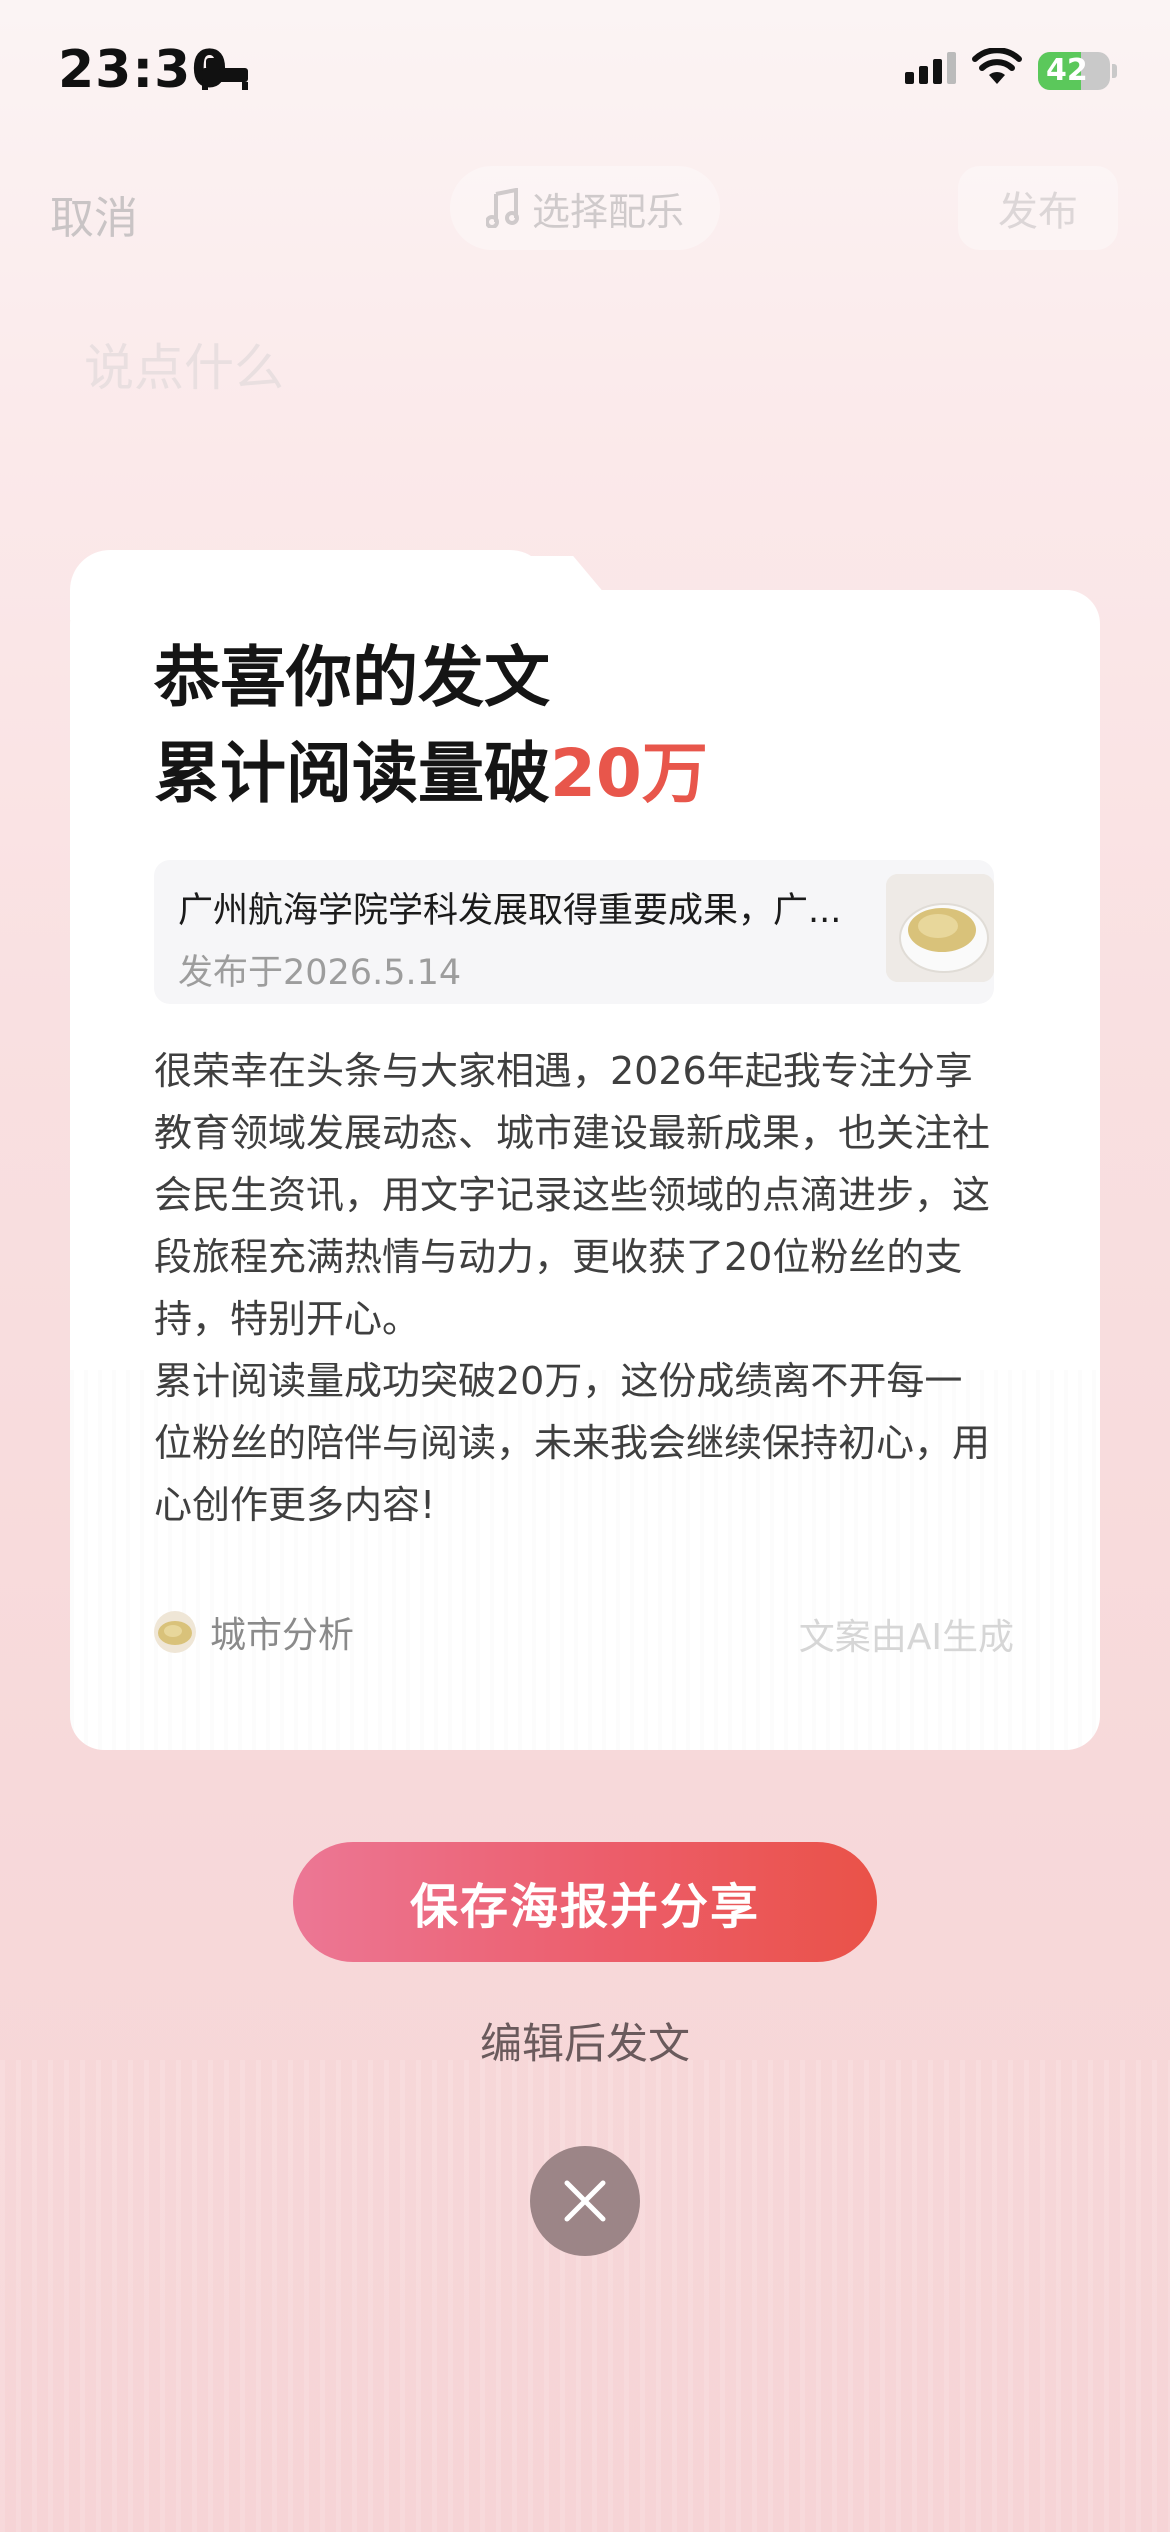 The width and height of the screenshot is (1170, 2532). Describe the element at coordinates (629, 773) in the screenshot. I see `card-title-highlight: 20万` at that location.